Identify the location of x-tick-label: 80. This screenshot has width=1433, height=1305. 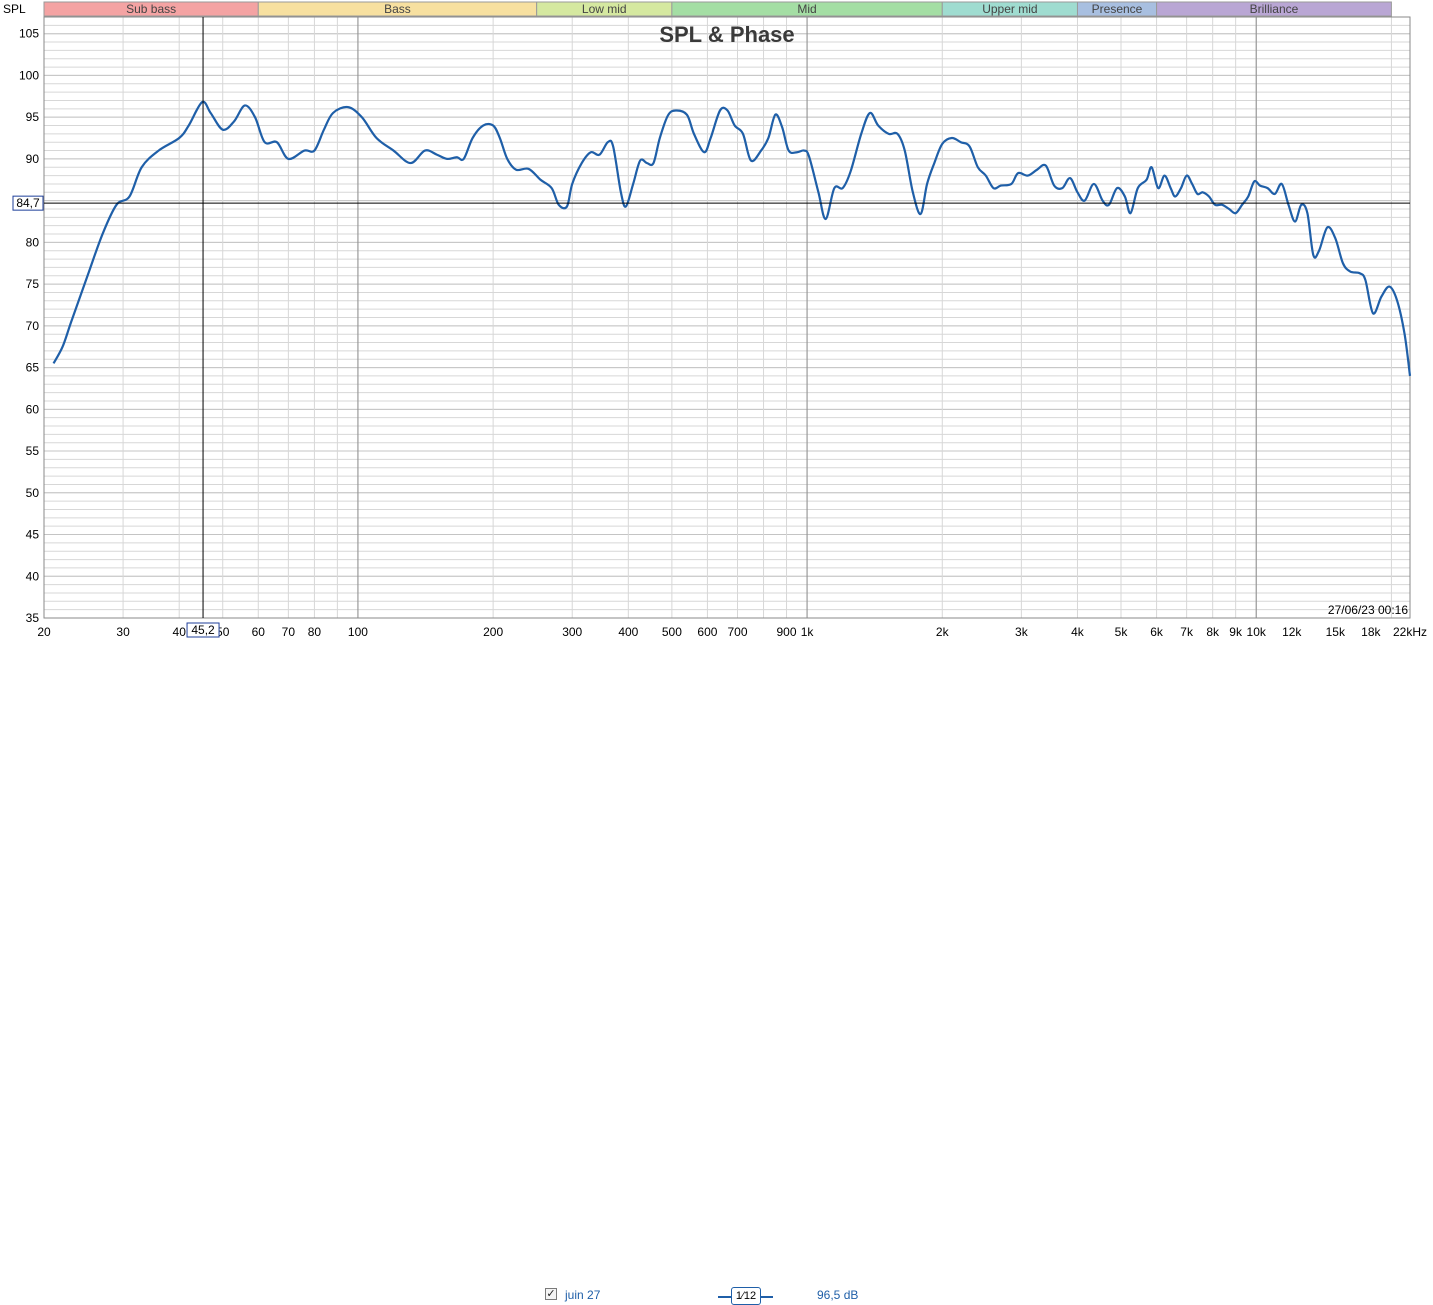
(315, 632).